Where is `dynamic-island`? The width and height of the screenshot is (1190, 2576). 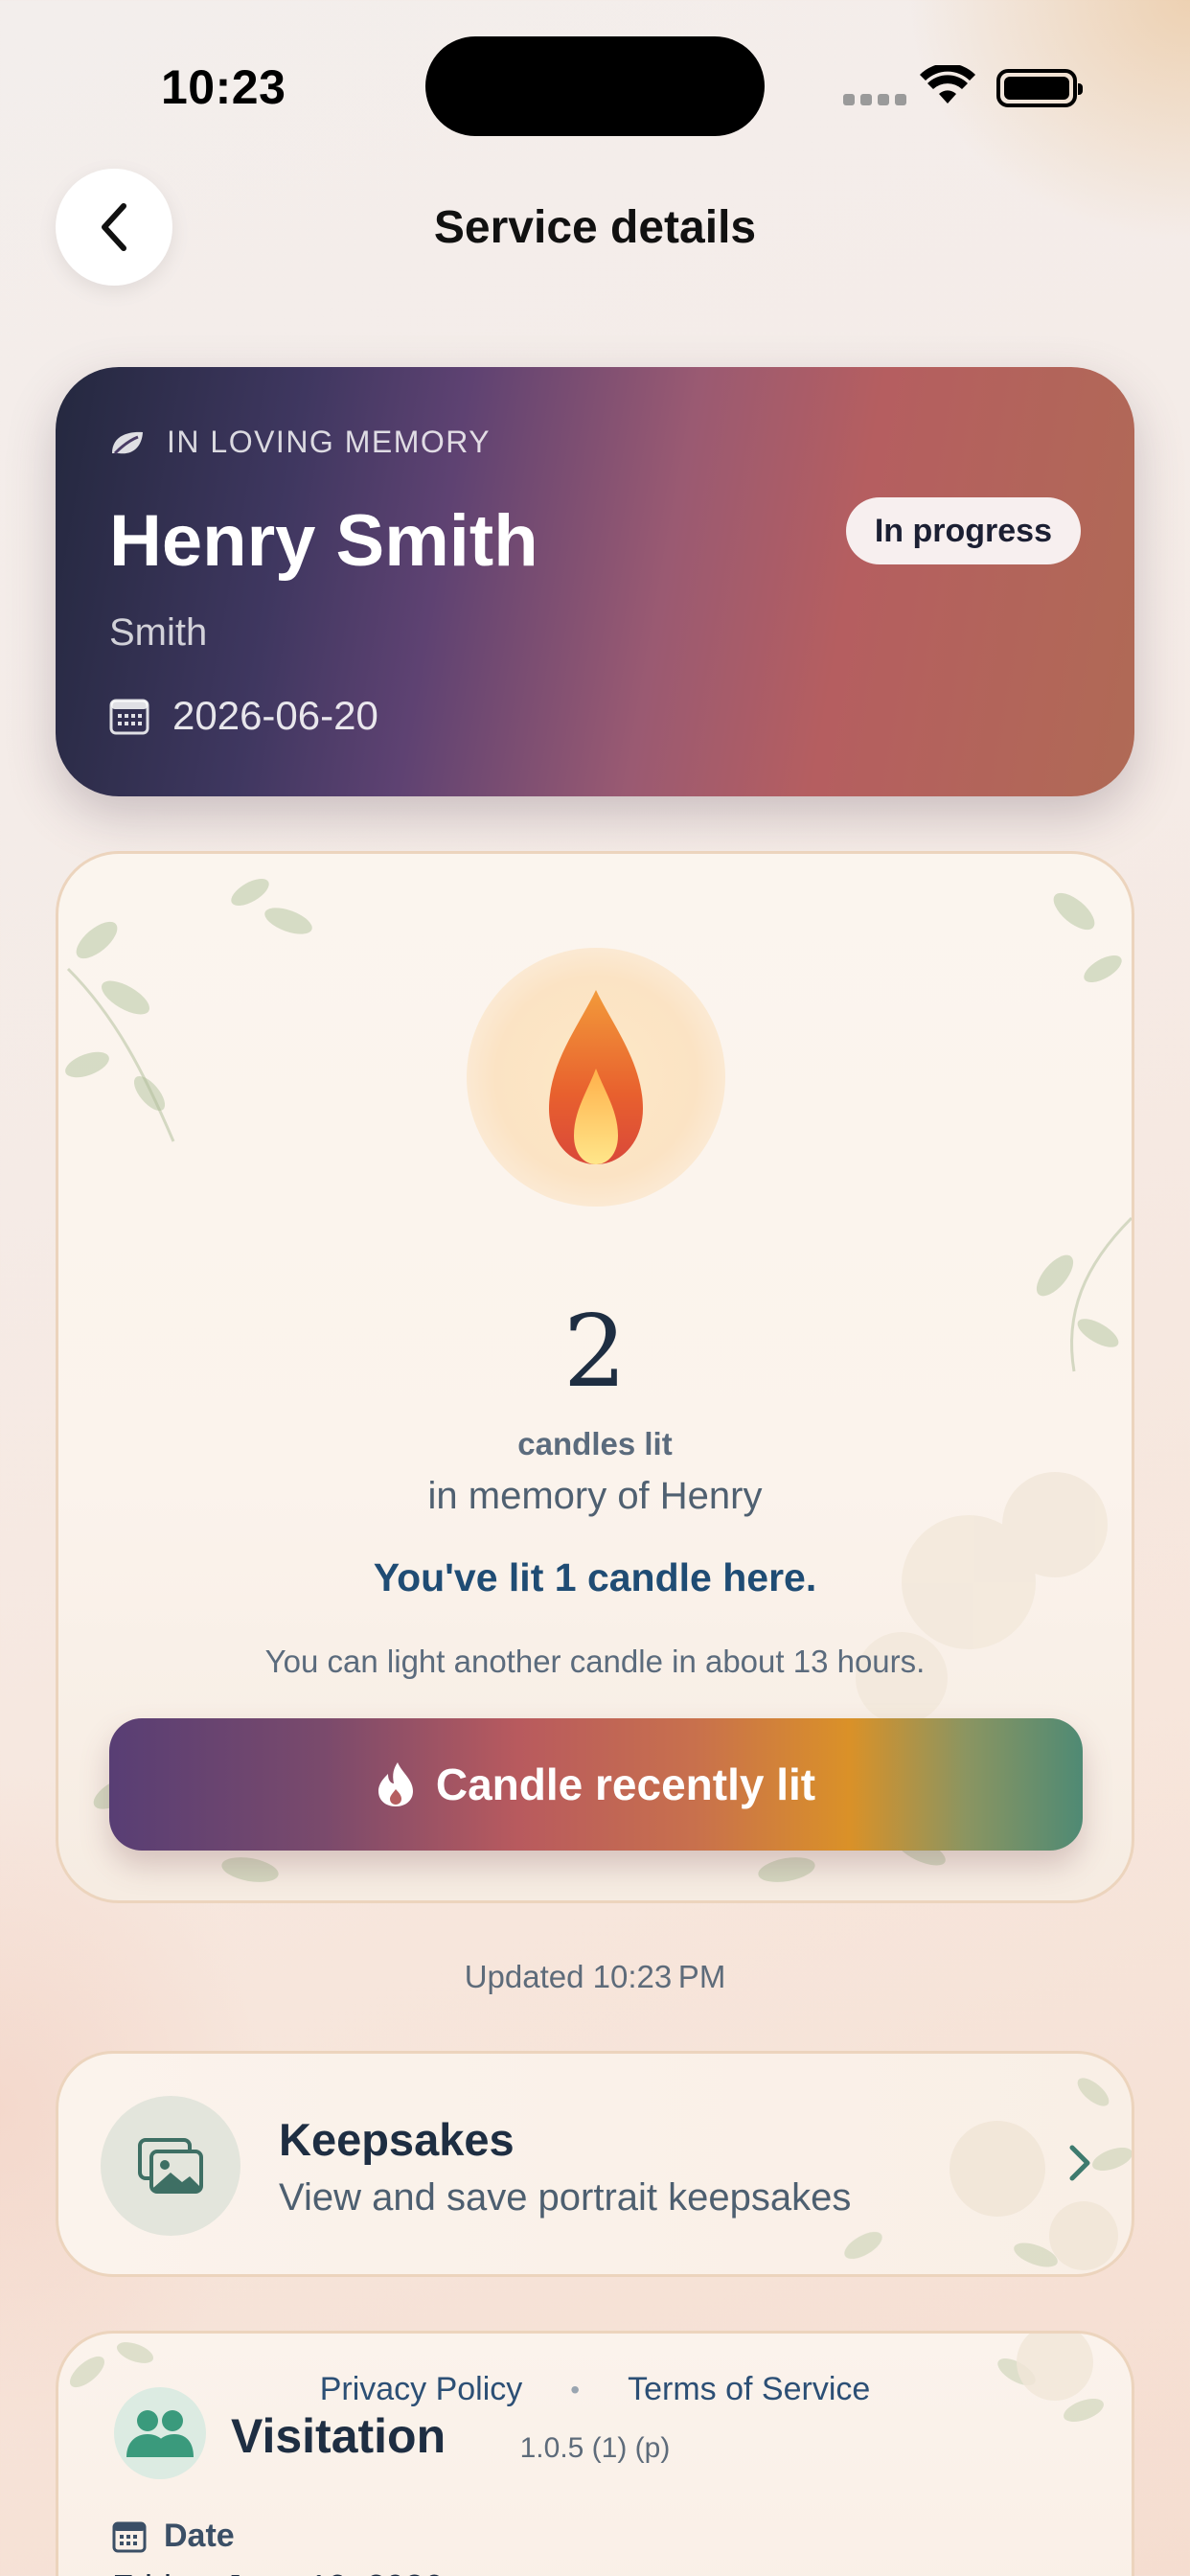
dynamic-island is located at coordinates (595, 86).